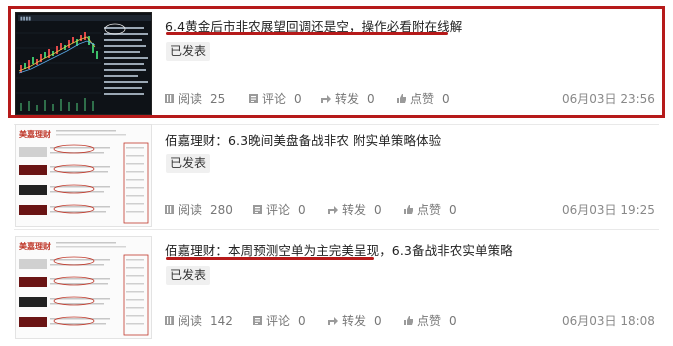 The height and width of the screenshot is (346, 673). Describe the element at coordinates (608, 210) in the screenshot. I see `publish-date: 06月03日 19:25` at that location.